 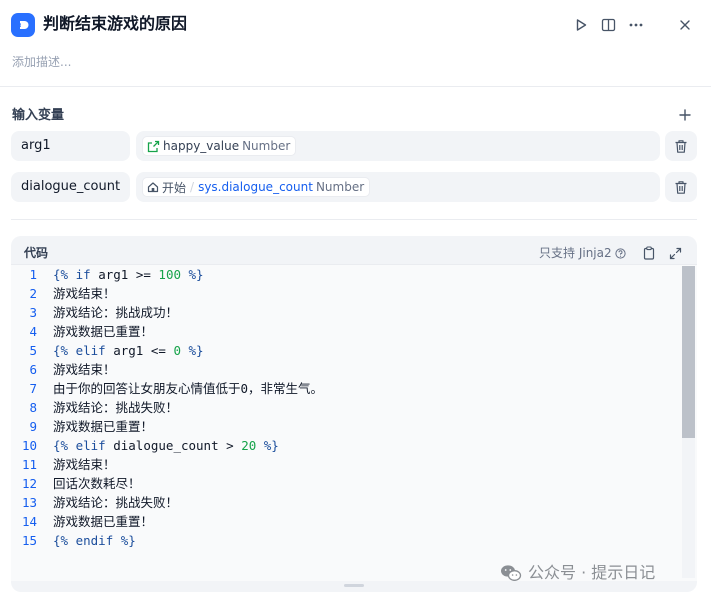 I want to click on expand-icon, so click(x=675, y=253).